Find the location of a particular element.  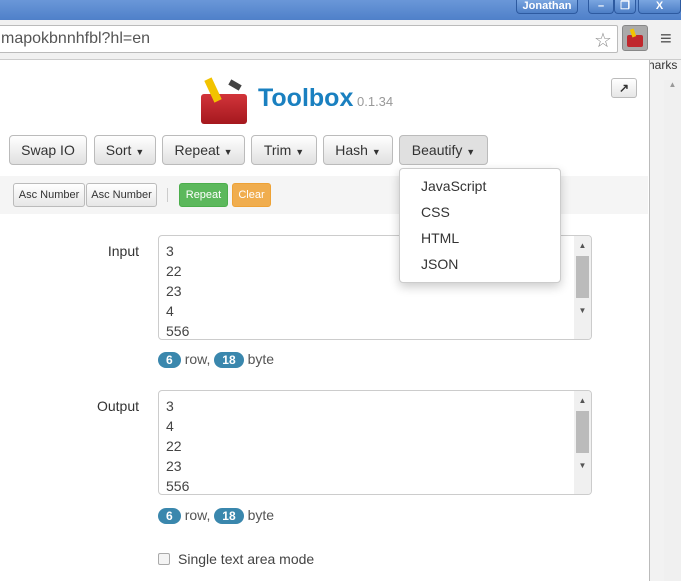

chrome-menu-icon: ≡ is located at coordinates (666, 39).